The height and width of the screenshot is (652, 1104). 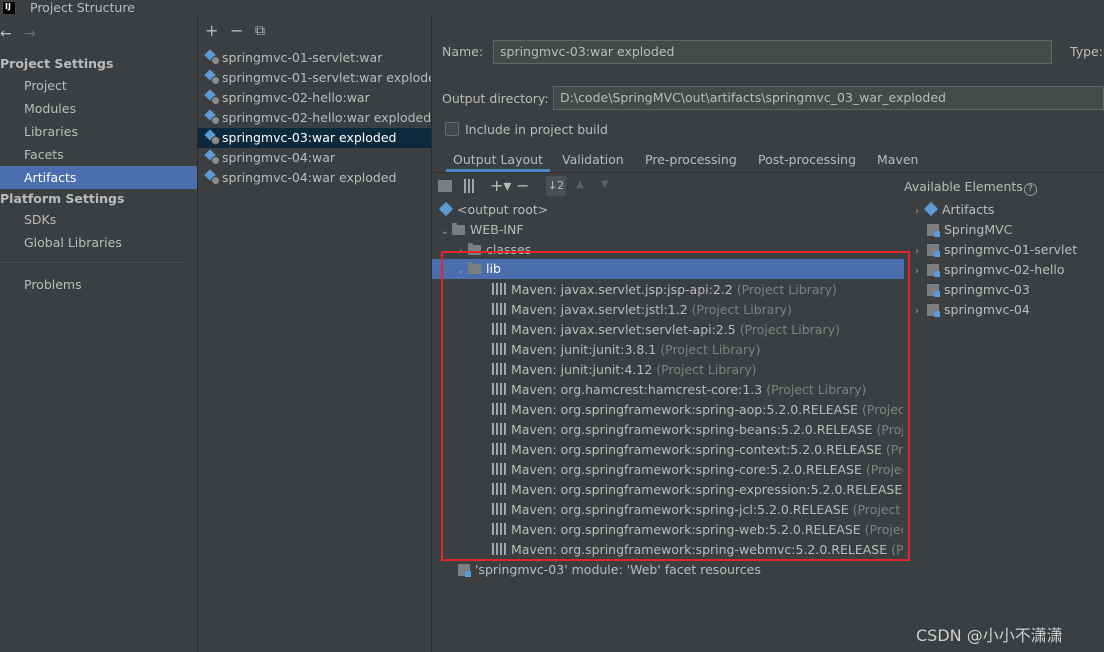 What do you see at coordinates (691, 161) in the screenshot?
I see `tab-pre-processing: Pre-processing` at bounding box center [691, 161].